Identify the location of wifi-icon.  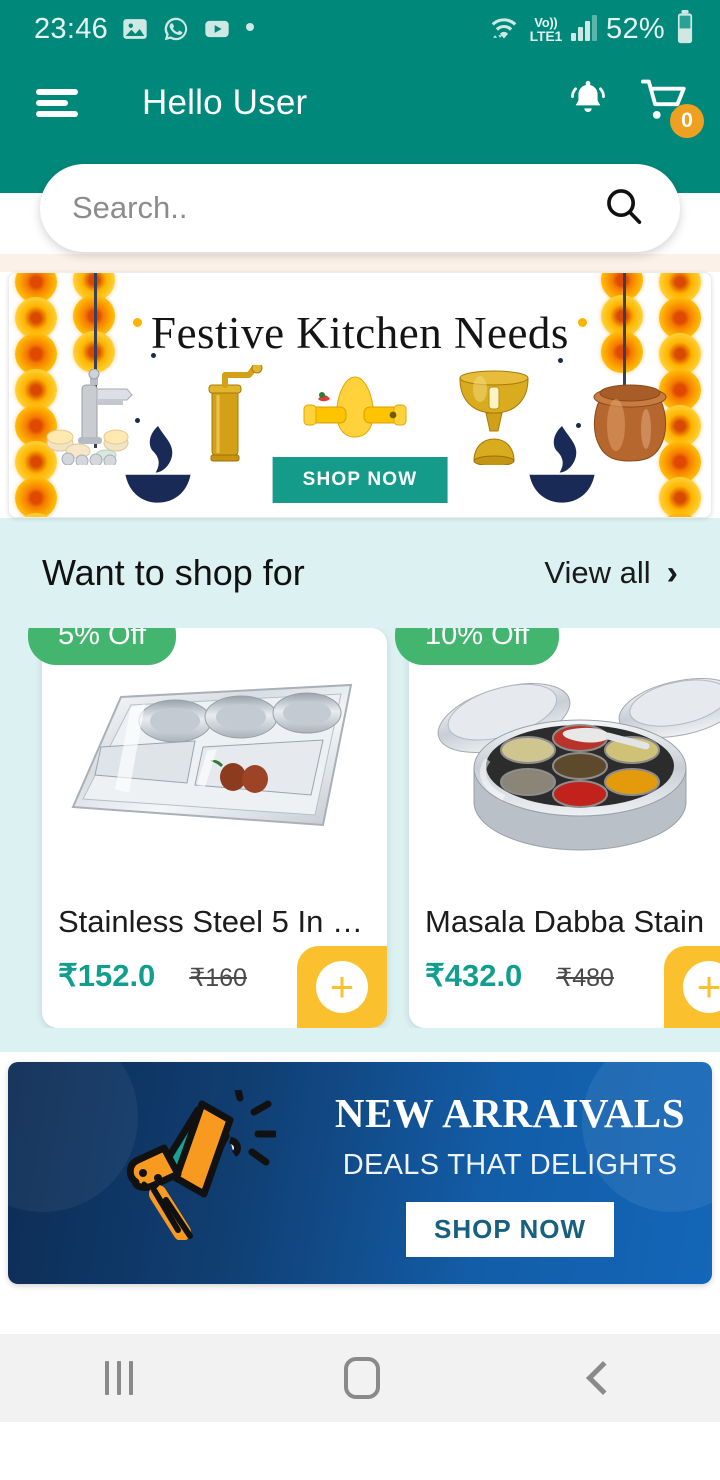
(504, 29).